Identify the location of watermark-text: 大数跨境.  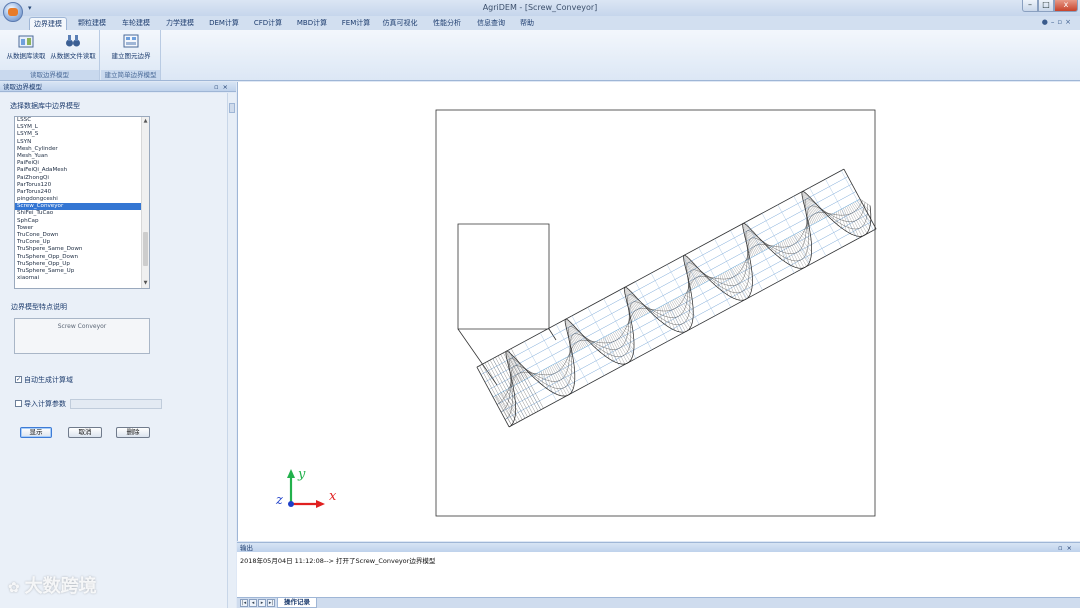
(60, 586).